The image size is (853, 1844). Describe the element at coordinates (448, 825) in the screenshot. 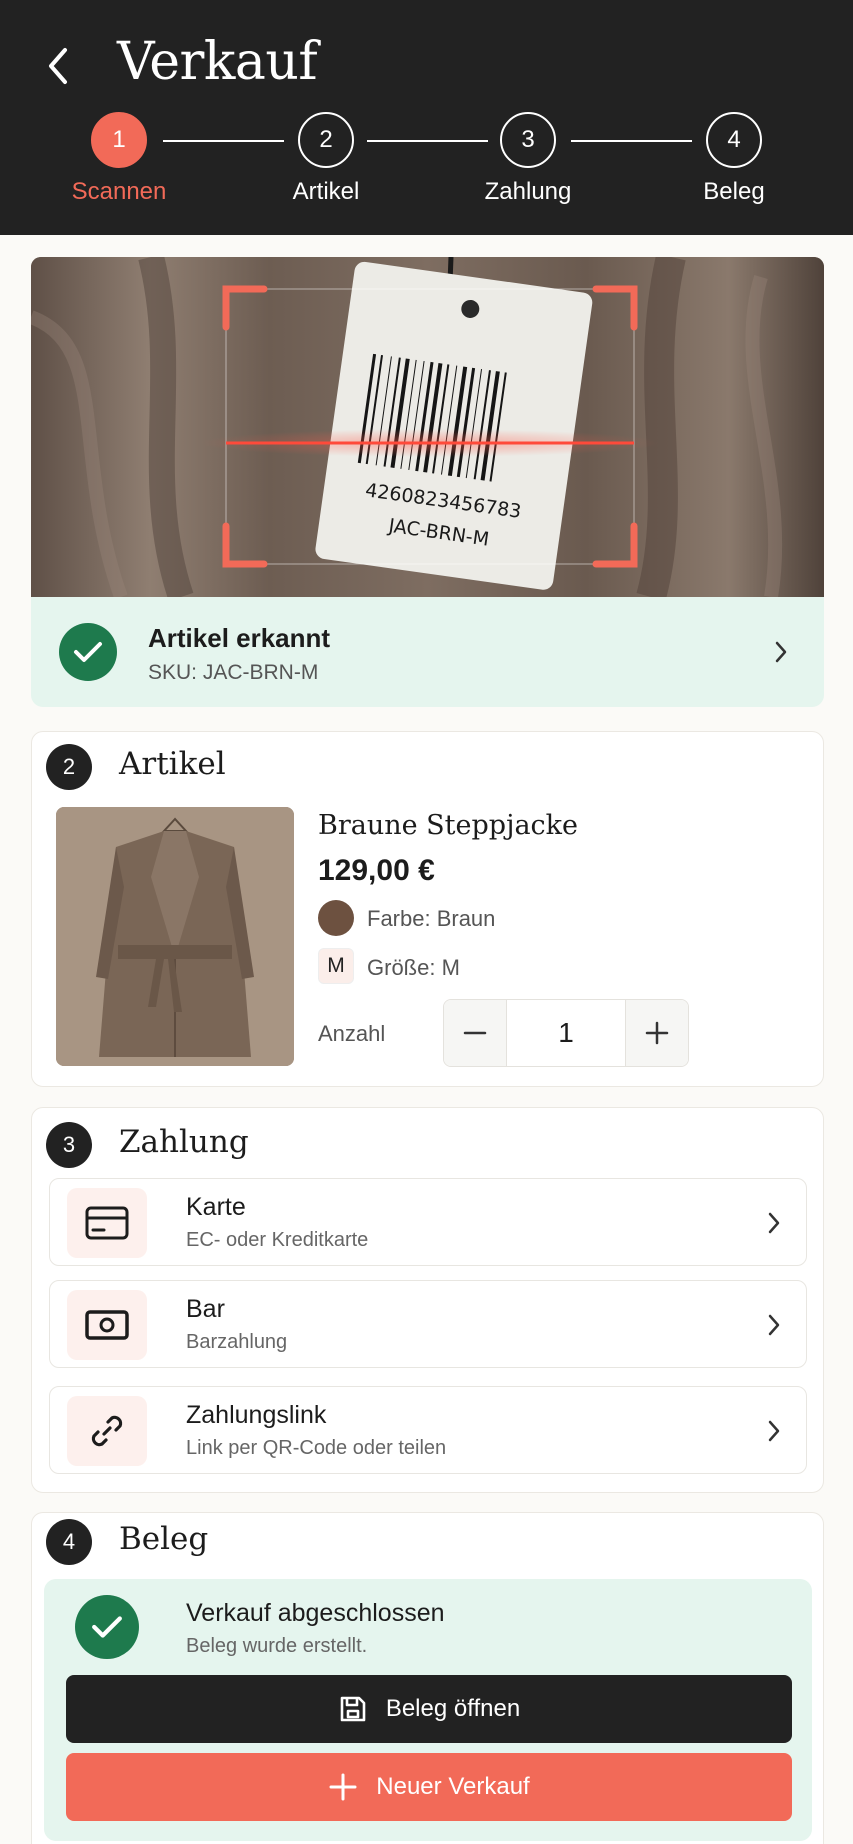

I see `product-name: Braune Steppjacke` at that location.